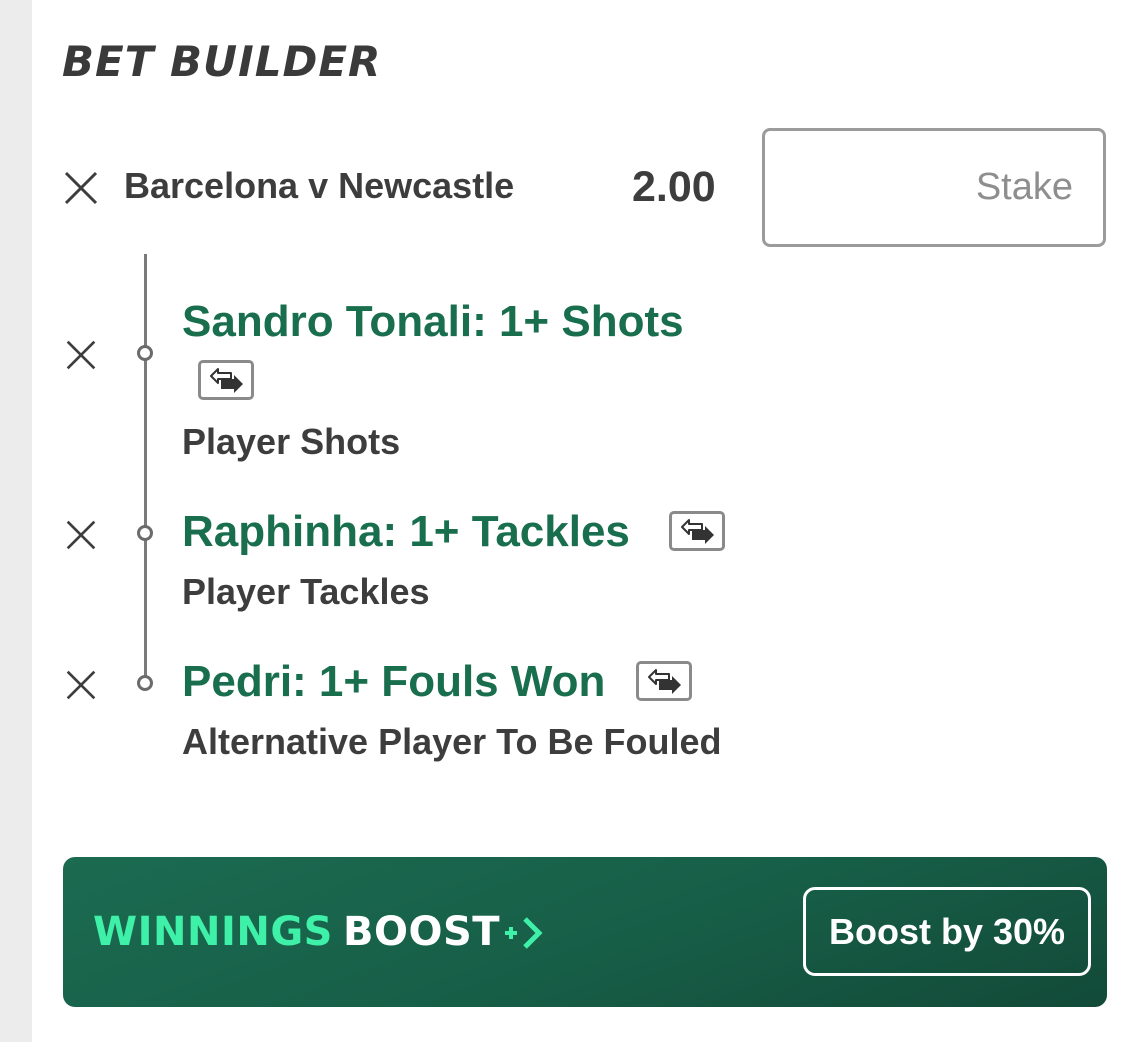 The height and width of the screenshot is (1042, 1138). I want to click on selection-market: Player Tackles, so click(306, 591).